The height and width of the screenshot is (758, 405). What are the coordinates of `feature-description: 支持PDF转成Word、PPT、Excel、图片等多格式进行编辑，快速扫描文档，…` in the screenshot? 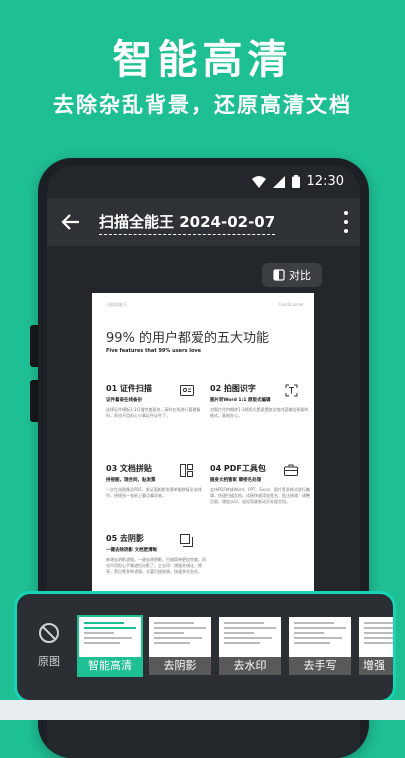 It's located at (260, 495).